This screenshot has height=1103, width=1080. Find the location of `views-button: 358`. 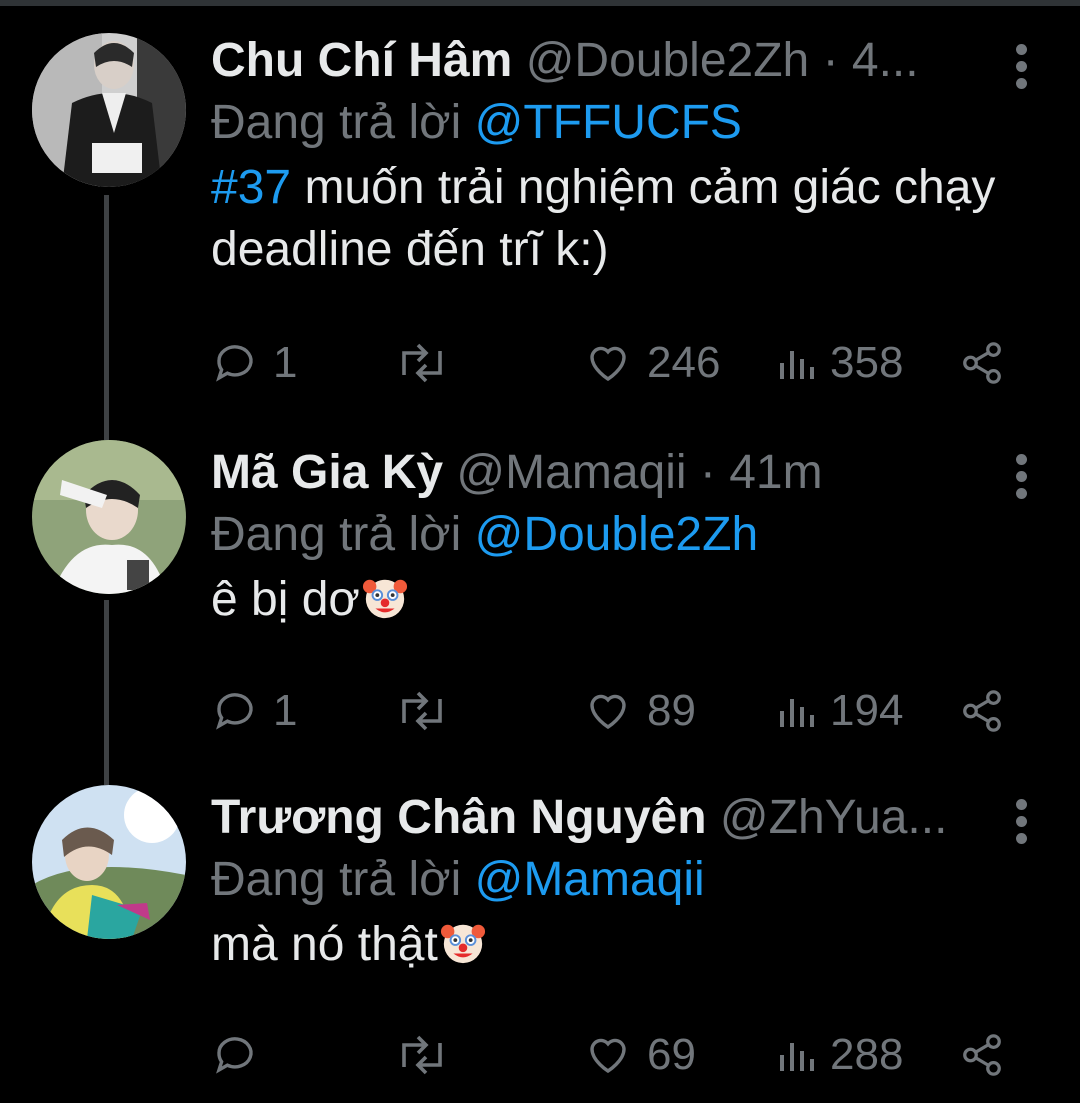

views-button: 358 is located at coordinates (839, 363).